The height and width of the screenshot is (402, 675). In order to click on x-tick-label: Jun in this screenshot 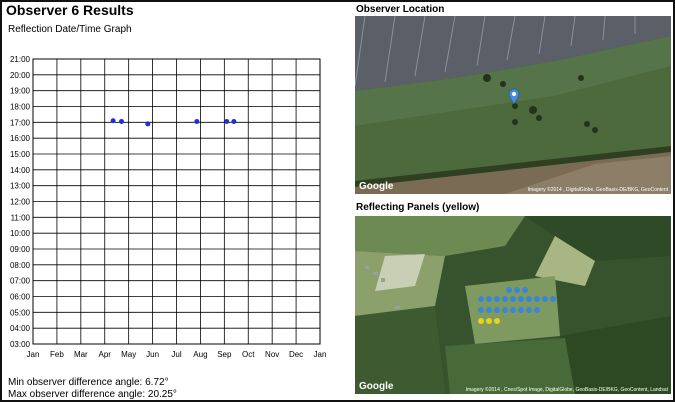, I will do `click(152, 354)`.